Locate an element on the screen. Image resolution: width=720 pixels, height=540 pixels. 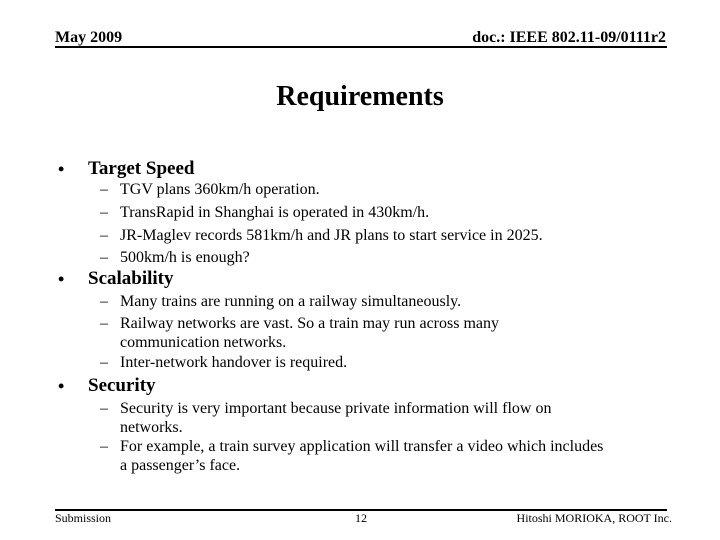
header-date: May 2009 is located at coordinates (89, 37).